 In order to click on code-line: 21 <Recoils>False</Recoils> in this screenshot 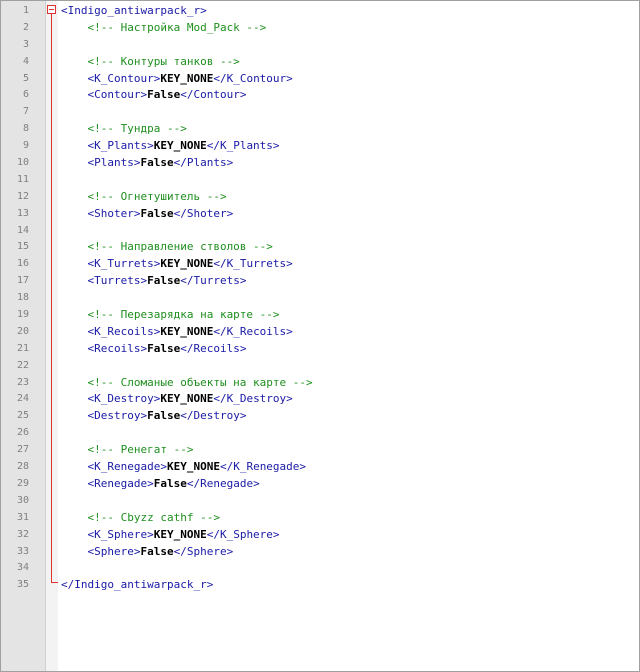, I will do `click(320, 349)`.